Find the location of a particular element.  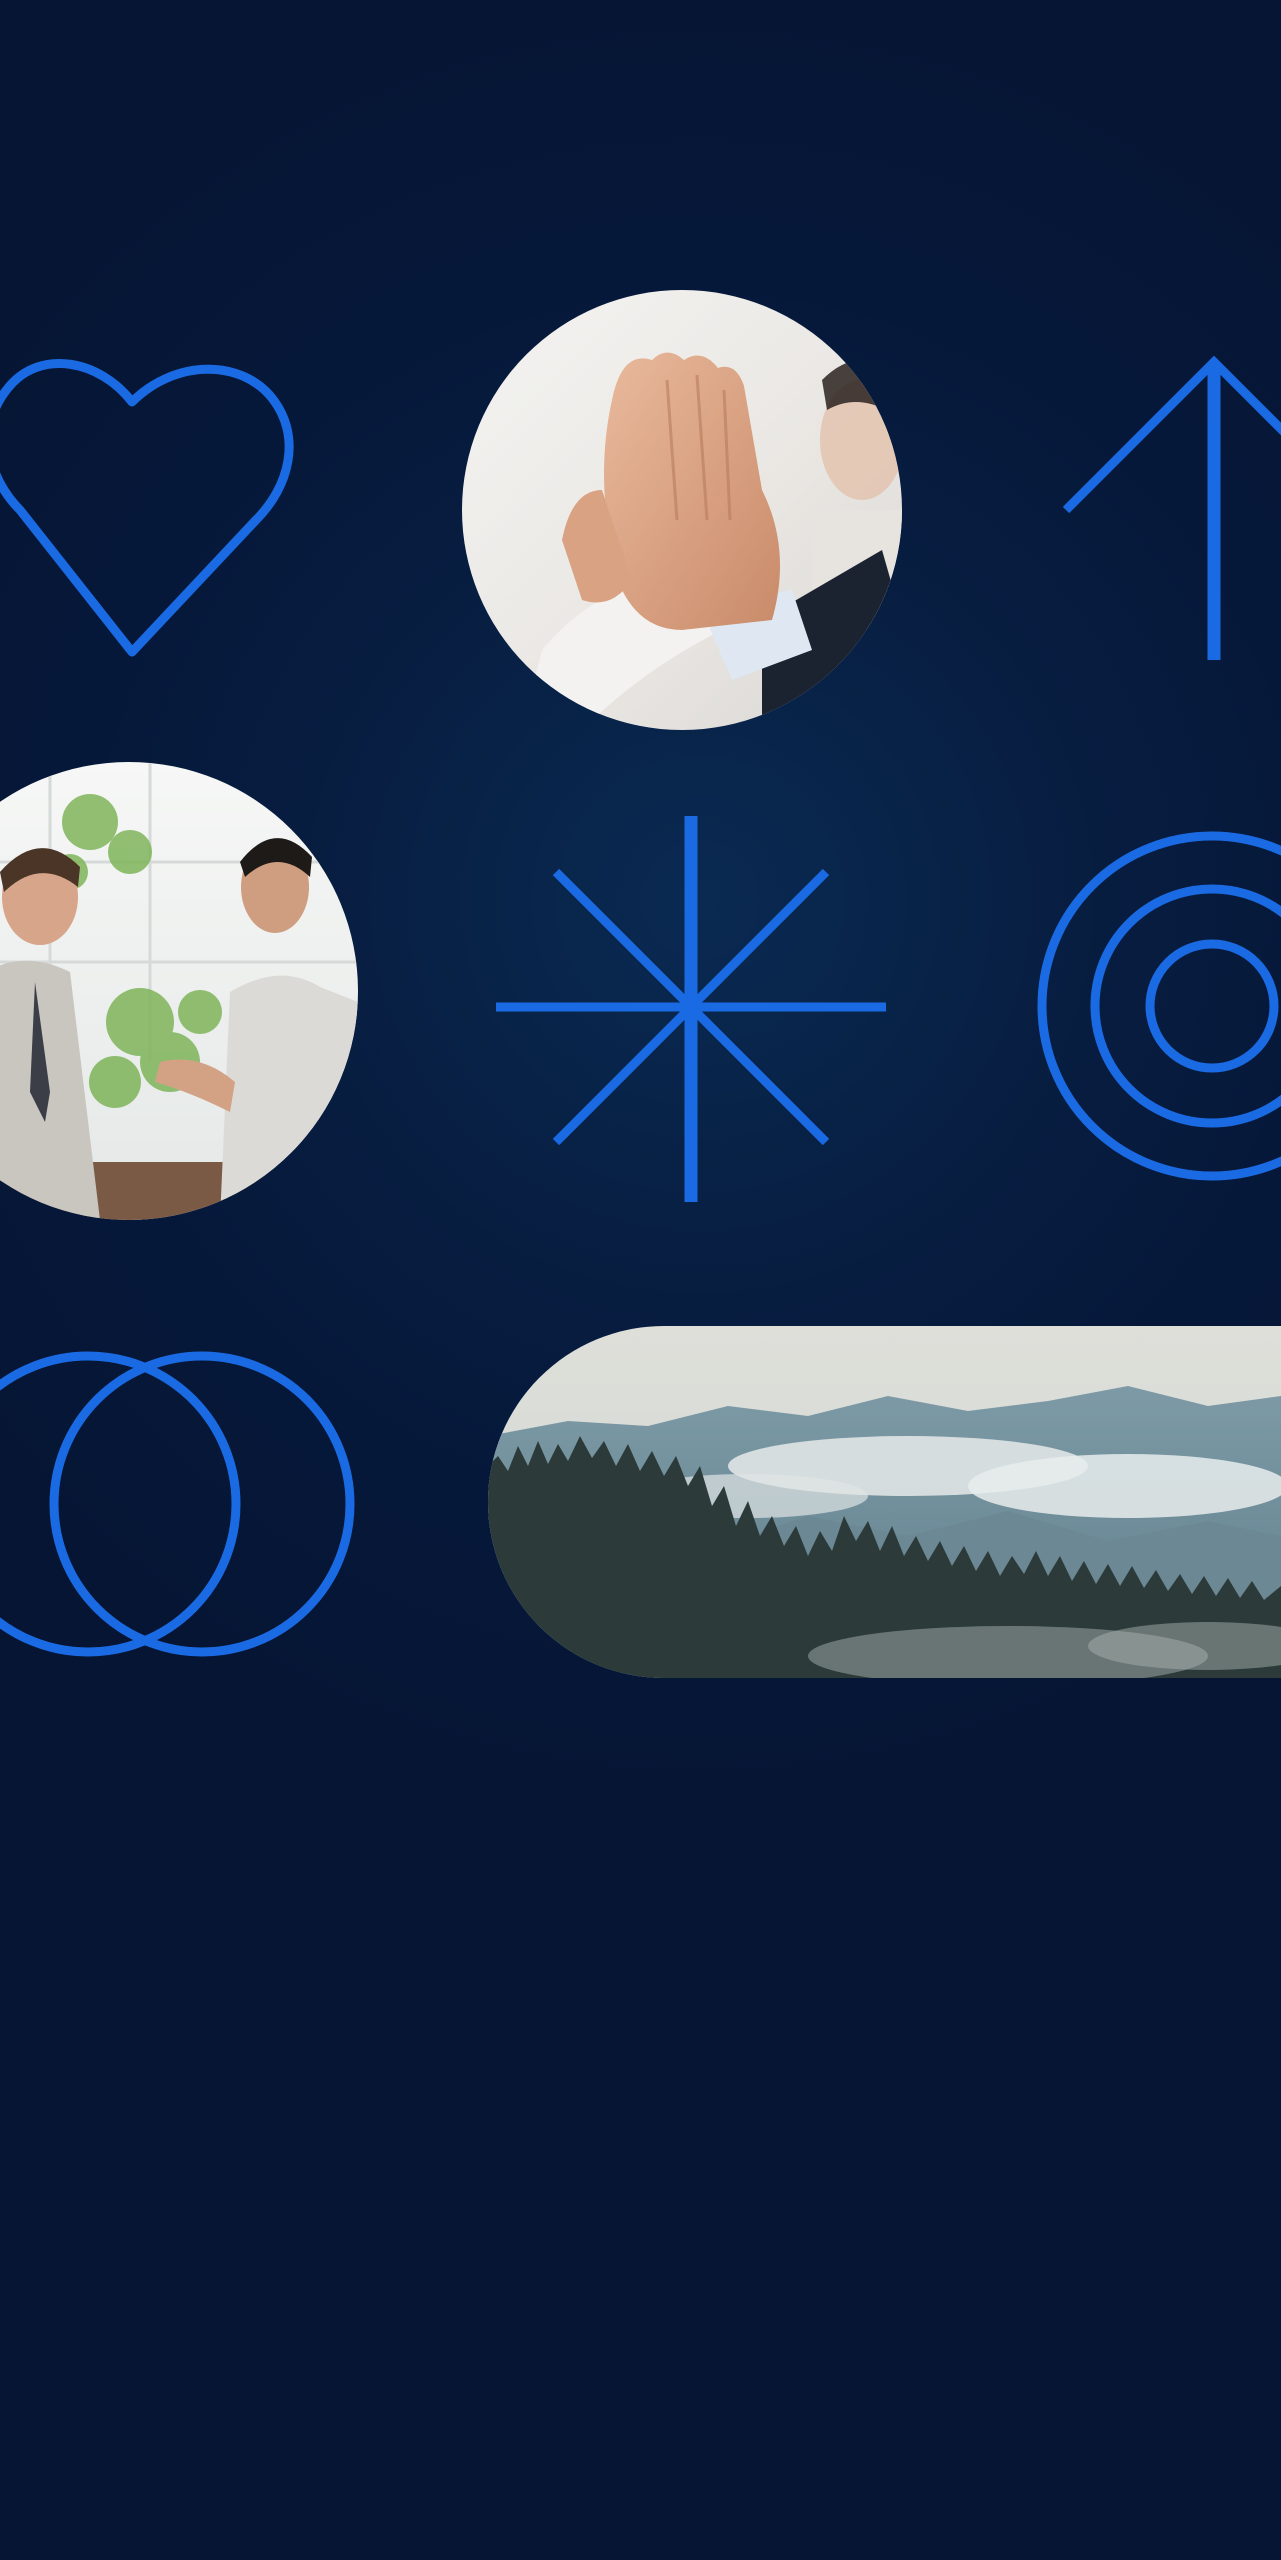

arrow-up-icon is located at coordinates (1171, 507).